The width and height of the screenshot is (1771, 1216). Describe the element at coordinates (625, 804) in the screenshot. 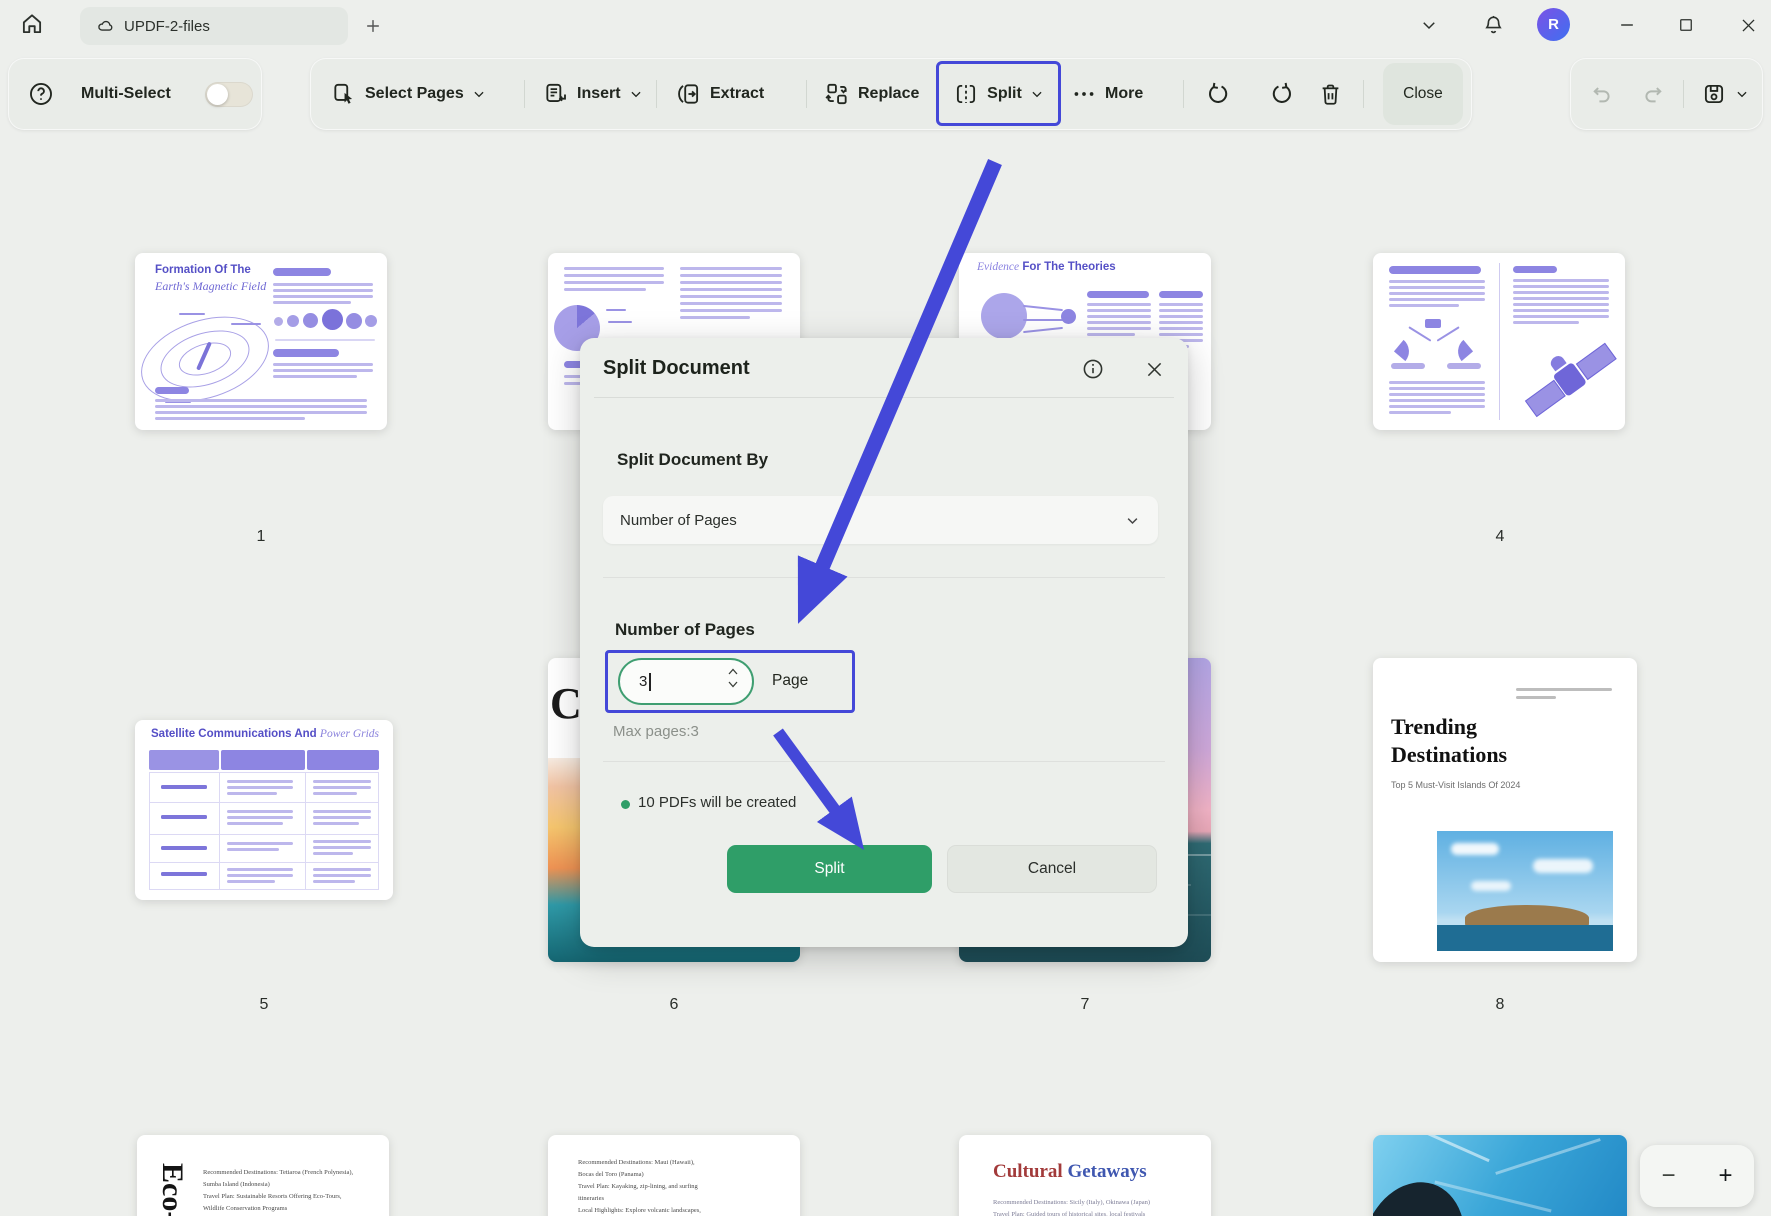

I see `status-dot` at that location.